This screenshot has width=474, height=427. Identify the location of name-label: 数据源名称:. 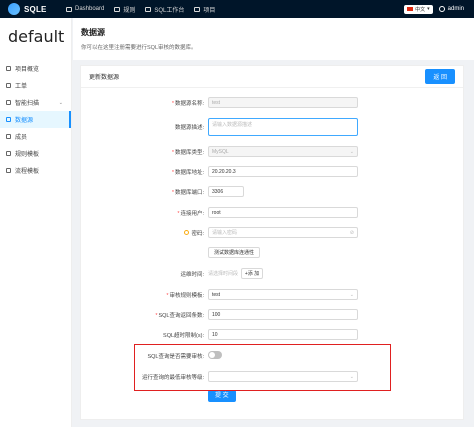
(189, 103).